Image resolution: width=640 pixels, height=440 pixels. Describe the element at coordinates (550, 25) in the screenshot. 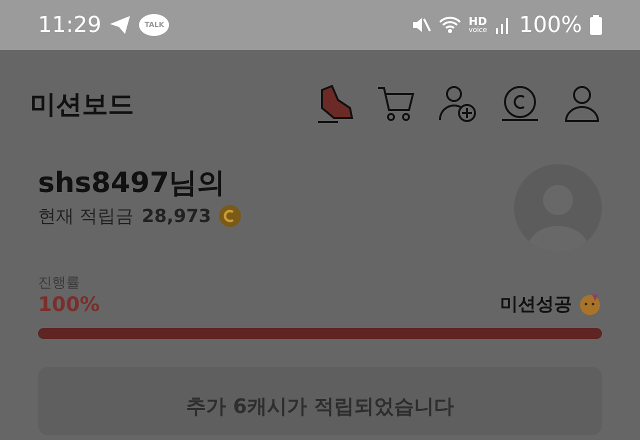

I see `battery-percent: 100%` at that location.